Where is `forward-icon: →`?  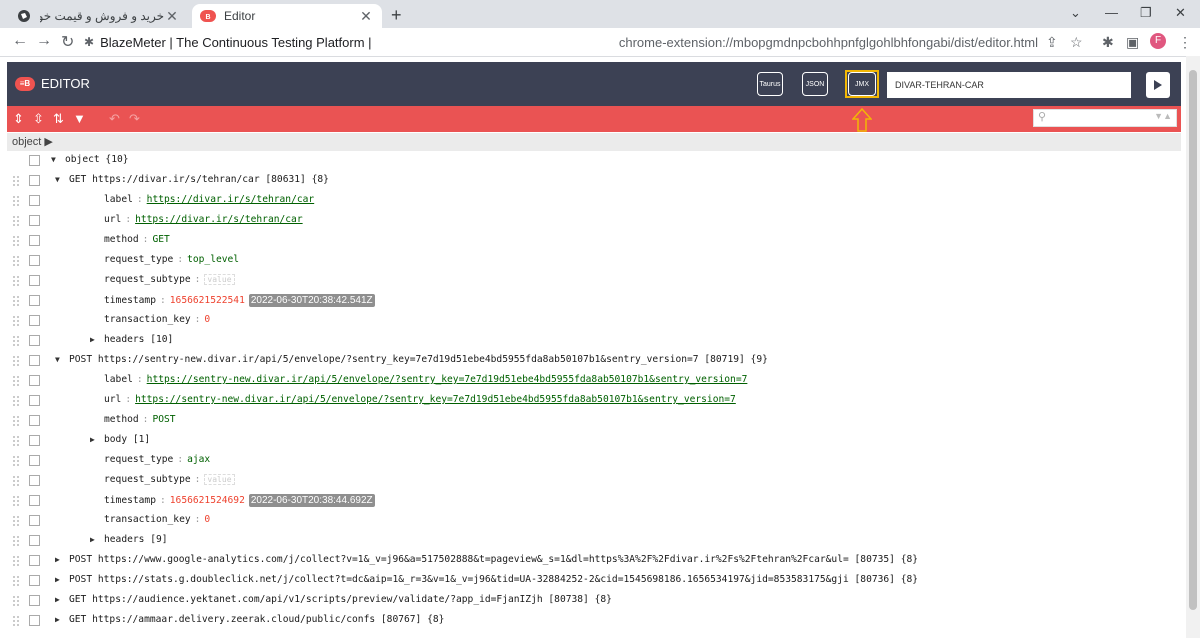 forward-icon: → is located at coordinates (44, 41).